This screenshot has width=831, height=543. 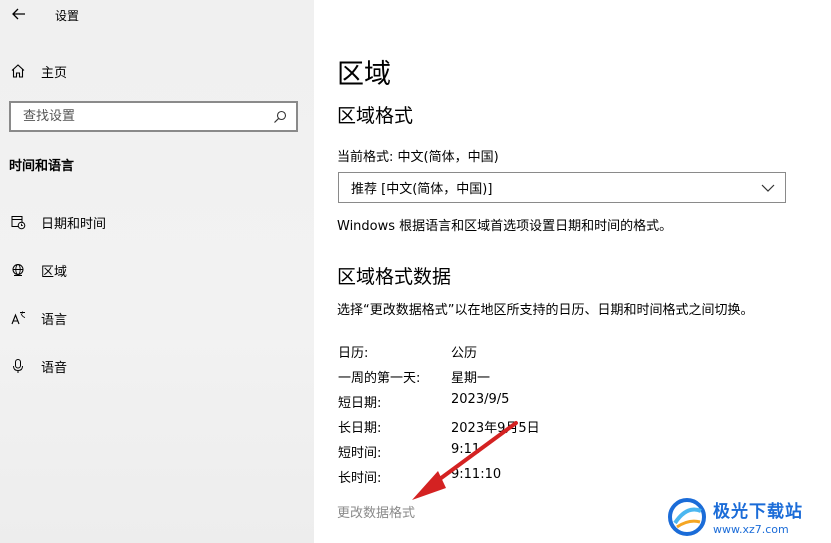 I want to click on globe-icon, so click(x=18, y=270).